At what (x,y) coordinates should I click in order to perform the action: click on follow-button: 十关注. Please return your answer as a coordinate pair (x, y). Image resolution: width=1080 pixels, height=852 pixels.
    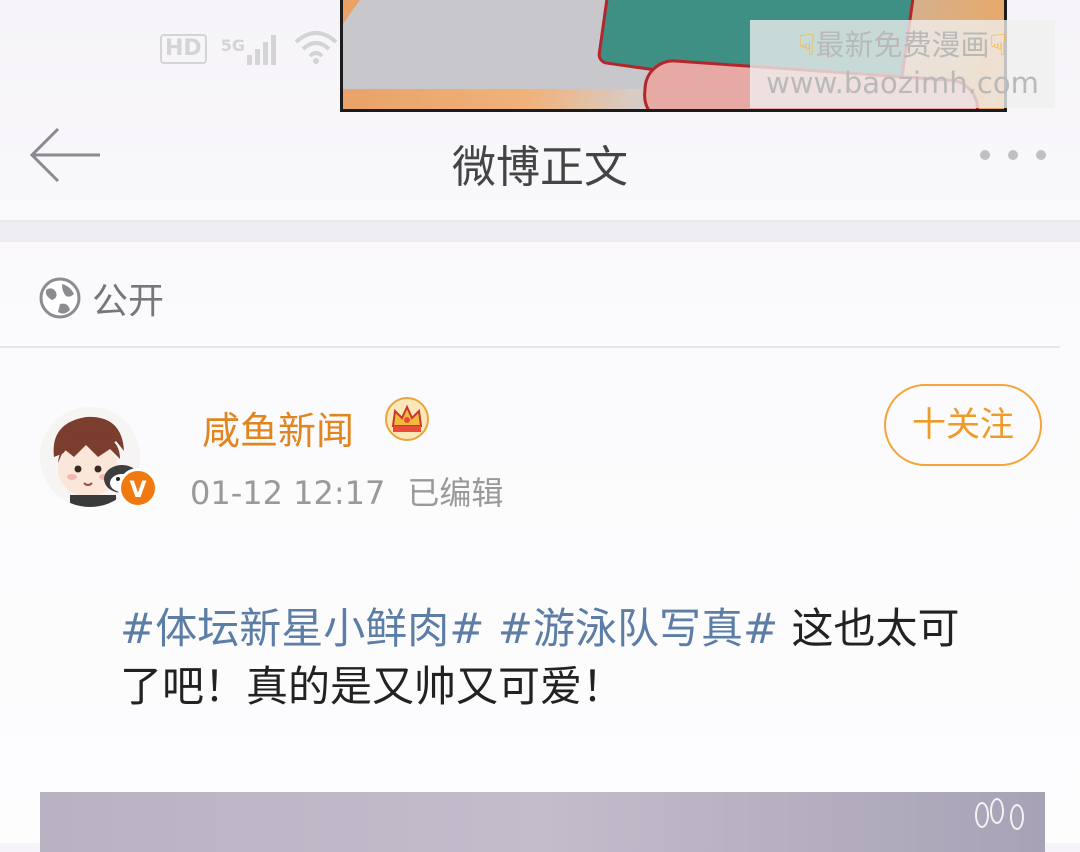
    Looking at the image, I should click on (963, 425).